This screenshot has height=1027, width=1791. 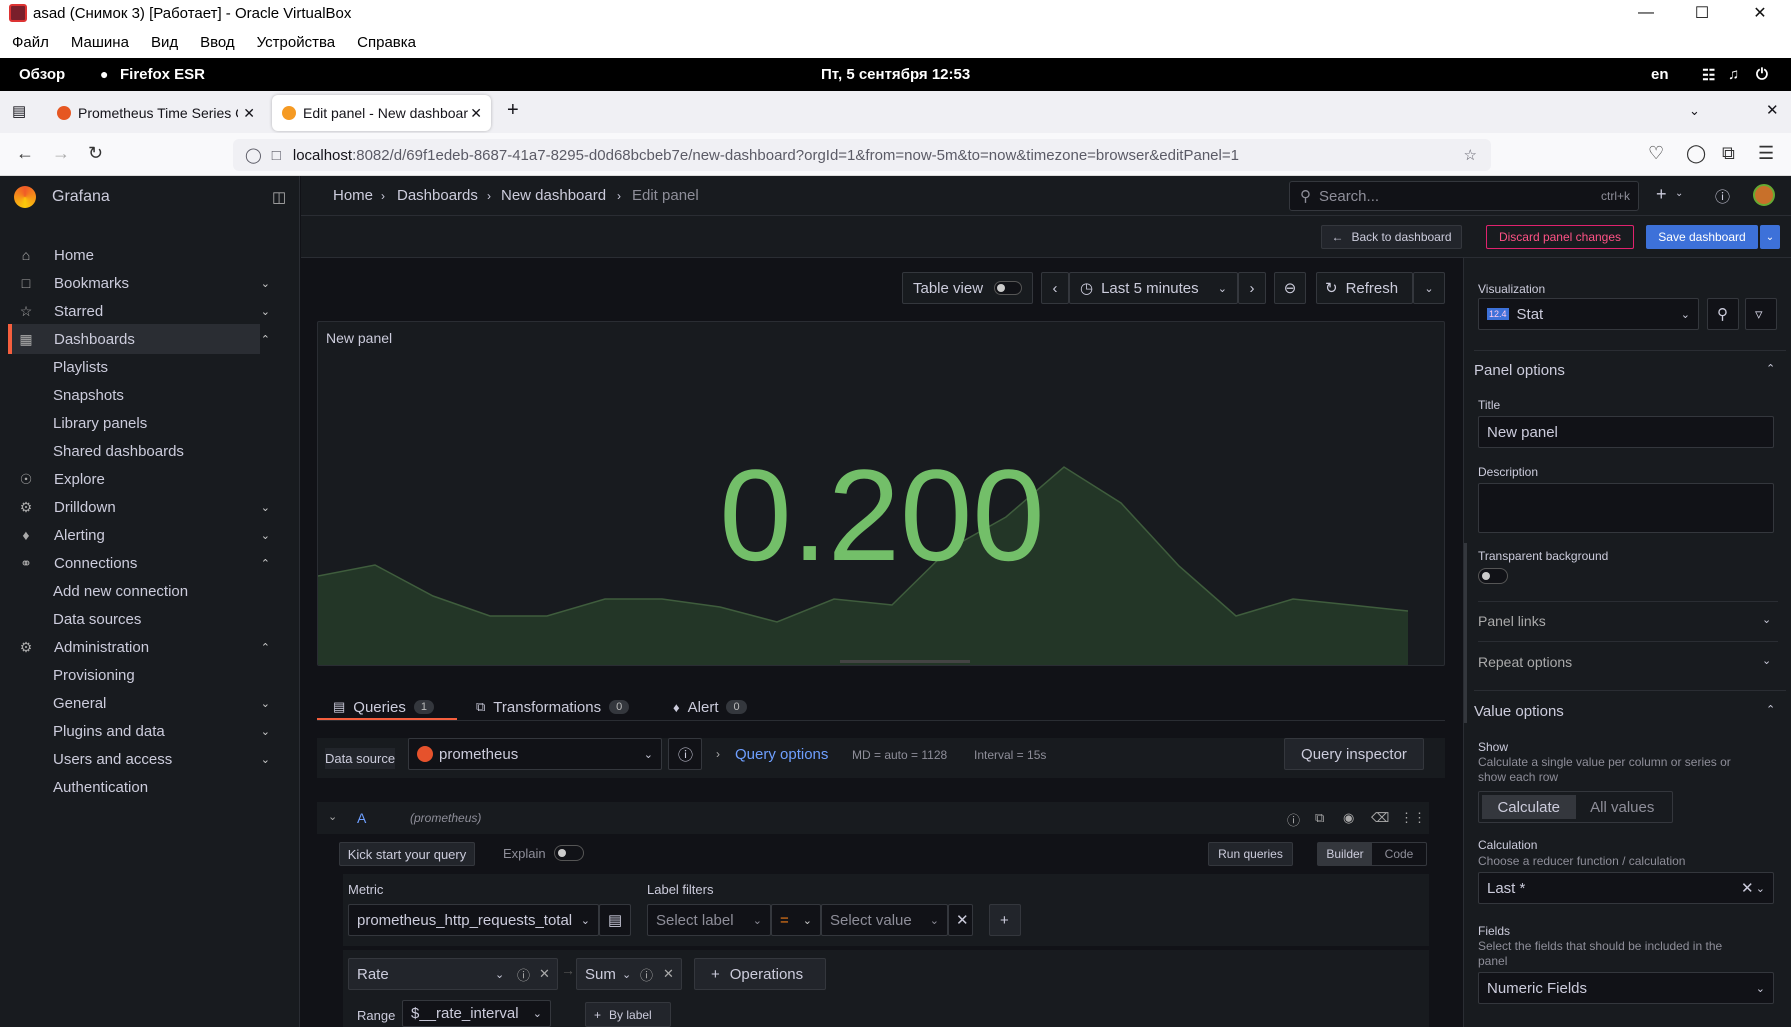 What do you see at coordinates (134, 591) in the screenshot?
I see `sidebar-item-add-new-connection: Add new connection` at bounding box center [134, 591].